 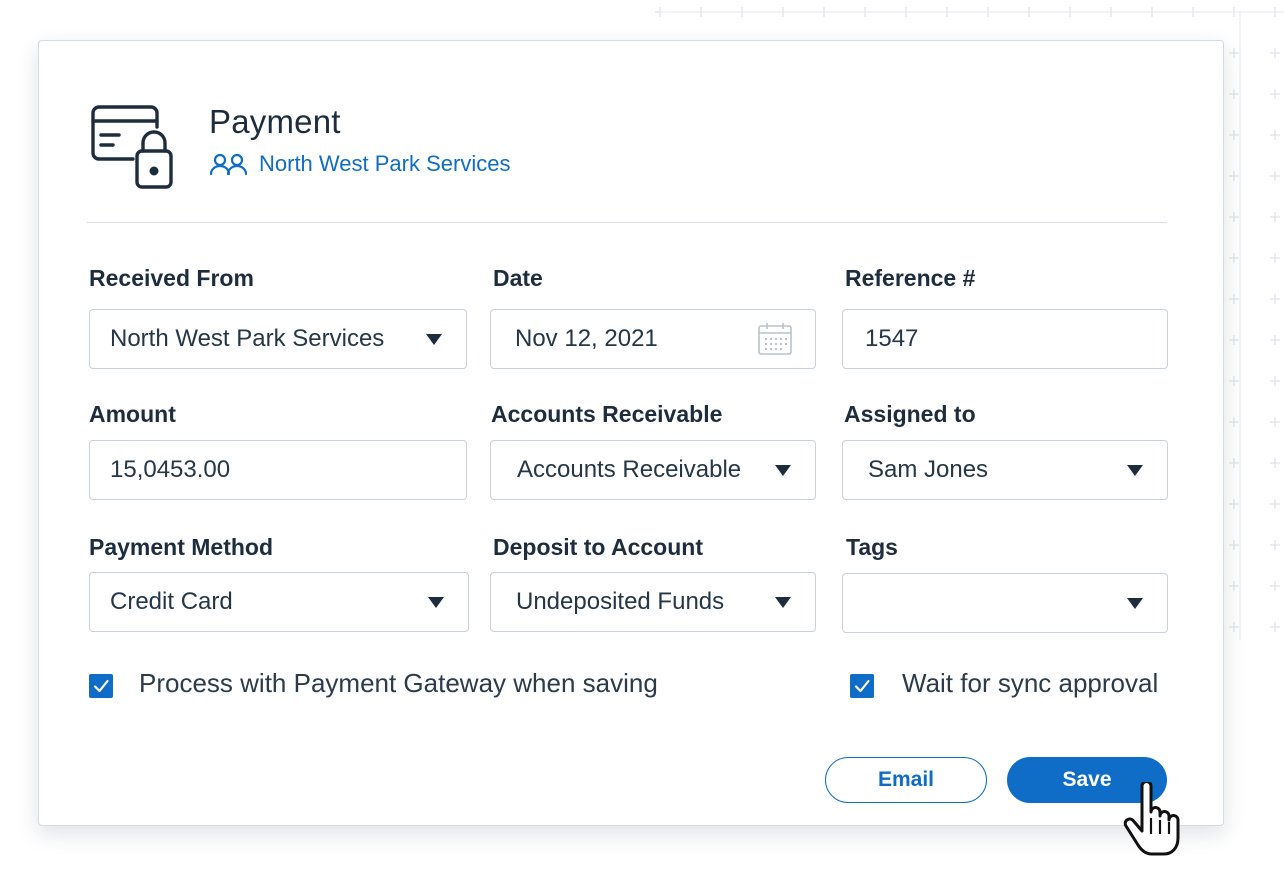 I want to click on sync-approval-checkbox, so click(x=862, y=686).